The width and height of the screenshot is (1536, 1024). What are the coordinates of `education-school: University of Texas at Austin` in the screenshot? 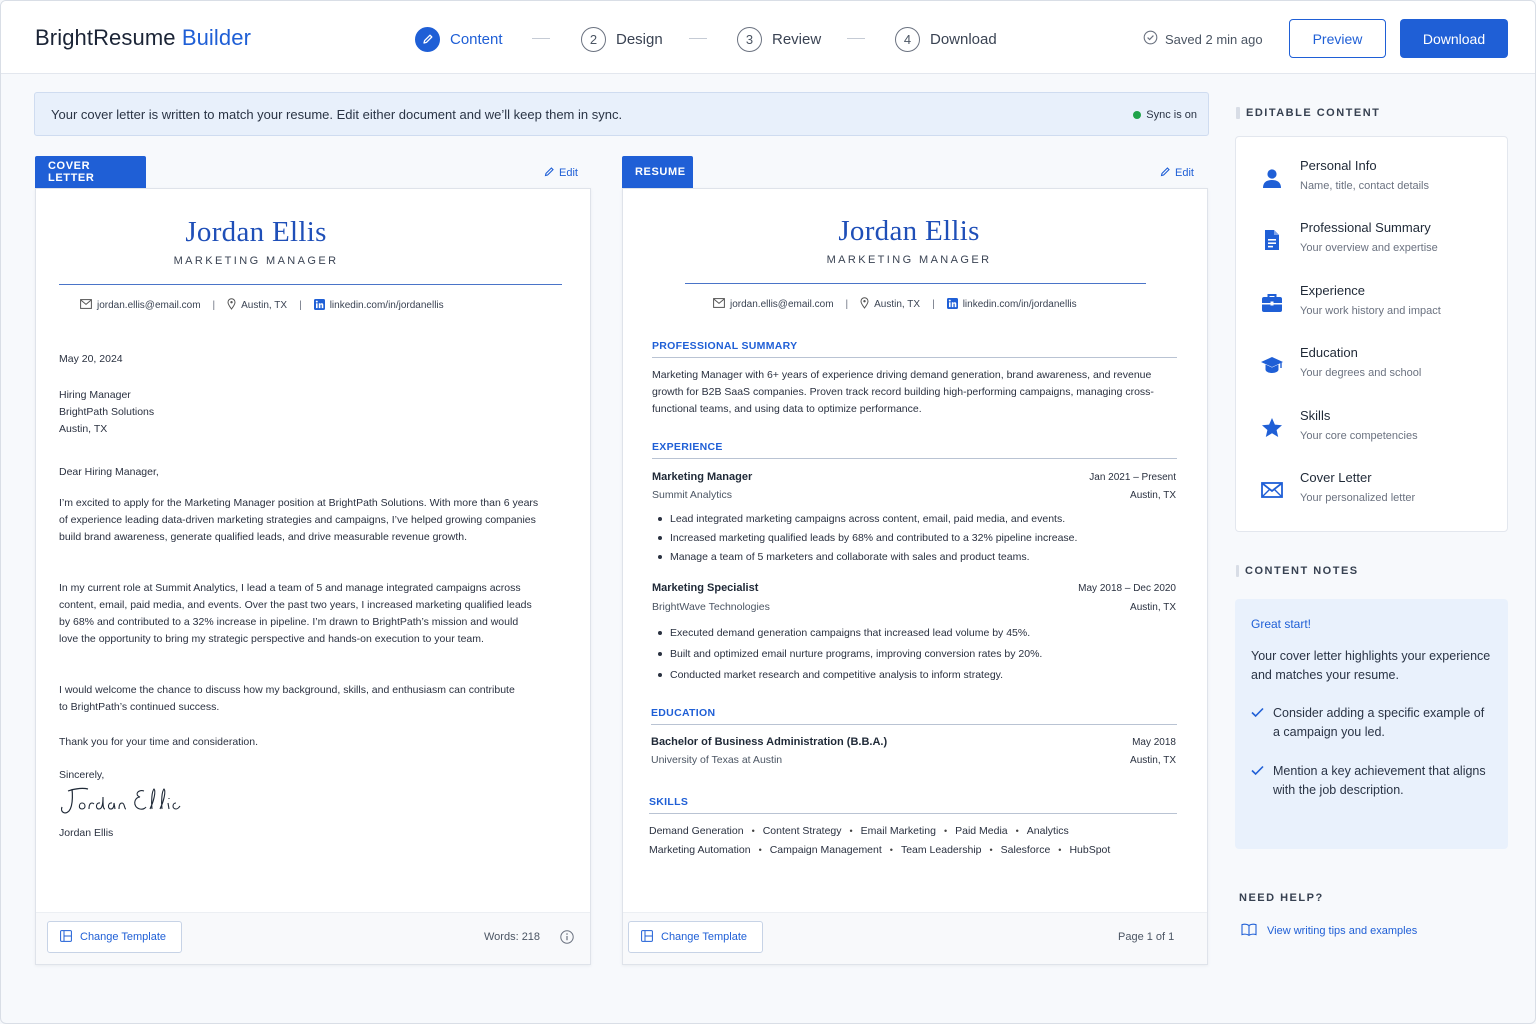 It's located at (717, 760).